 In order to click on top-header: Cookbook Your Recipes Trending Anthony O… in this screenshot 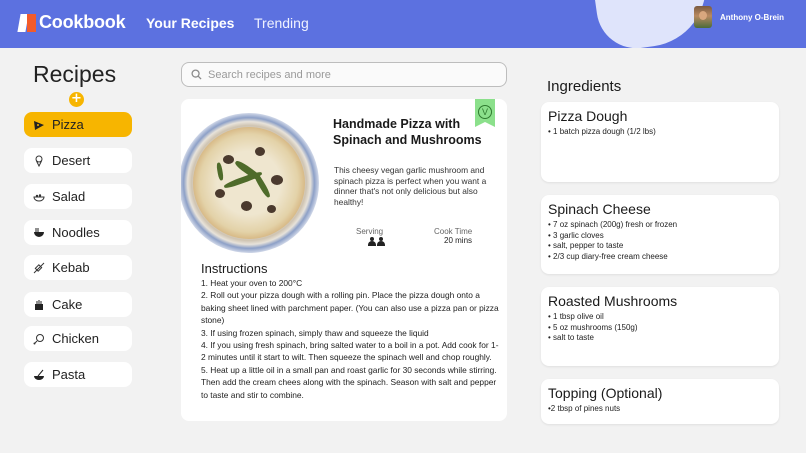, I will do `click(403, 24)`.